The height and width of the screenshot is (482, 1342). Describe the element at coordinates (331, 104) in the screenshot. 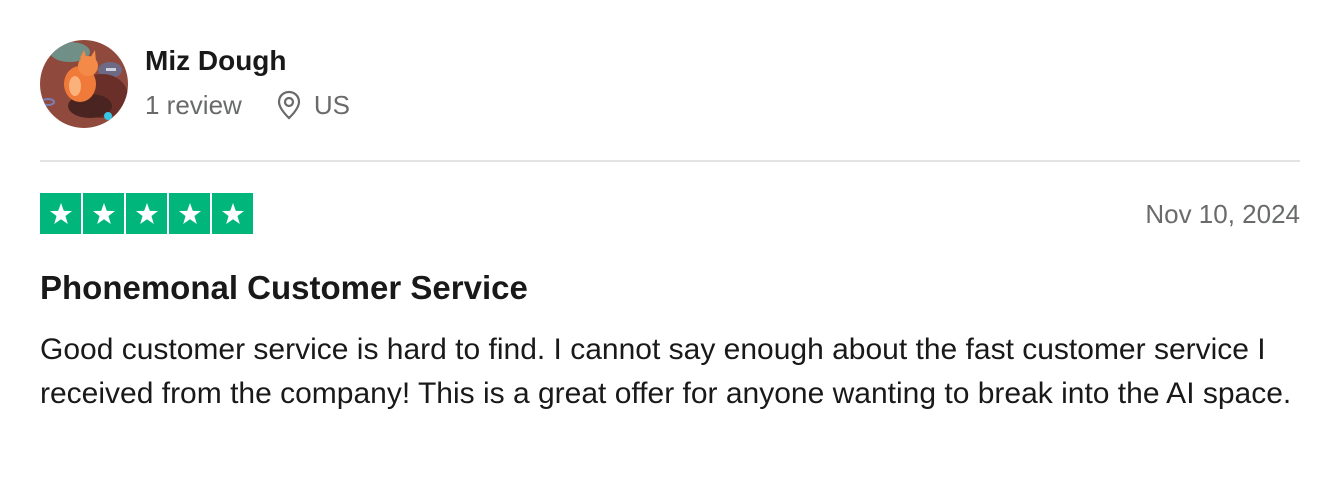

I see `reviewer-country: US` at that location.